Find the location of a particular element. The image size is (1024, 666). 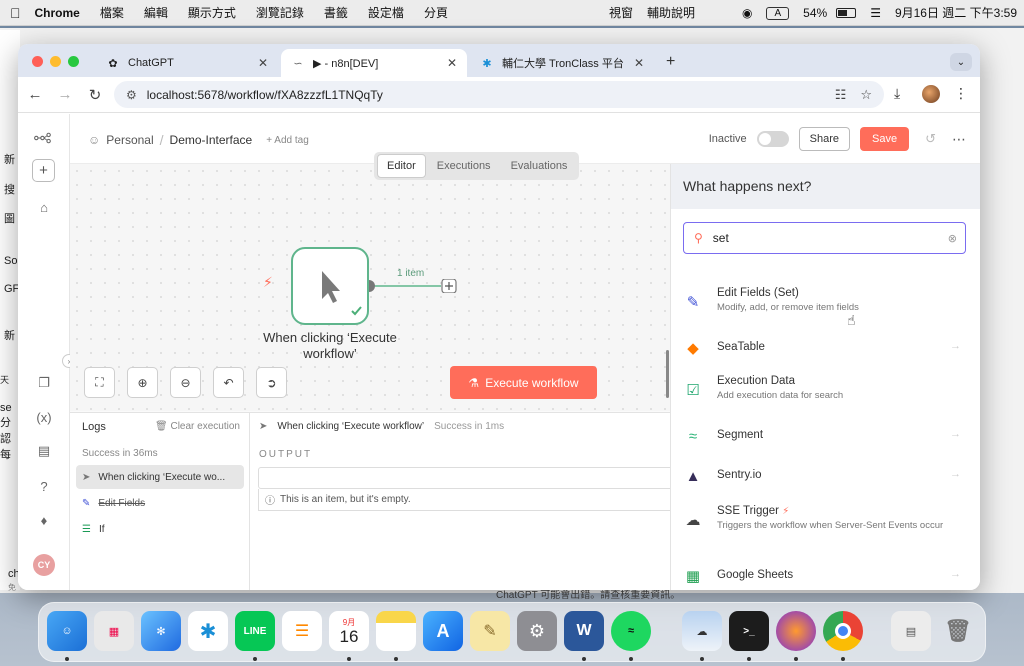

tidy-up-icon: ➲ is located at coordinates (271, 382).